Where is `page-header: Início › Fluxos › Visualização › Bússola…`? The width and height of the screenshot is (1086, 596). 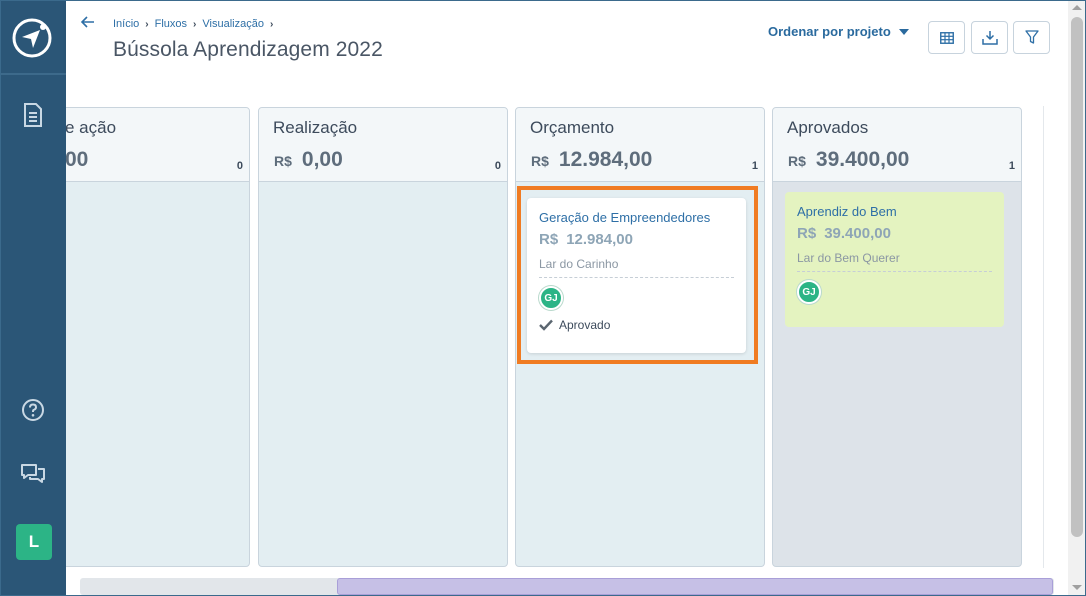 page-header: Início › Fluxos › Visualização › Bússola… is located at coordinates (567, 38).